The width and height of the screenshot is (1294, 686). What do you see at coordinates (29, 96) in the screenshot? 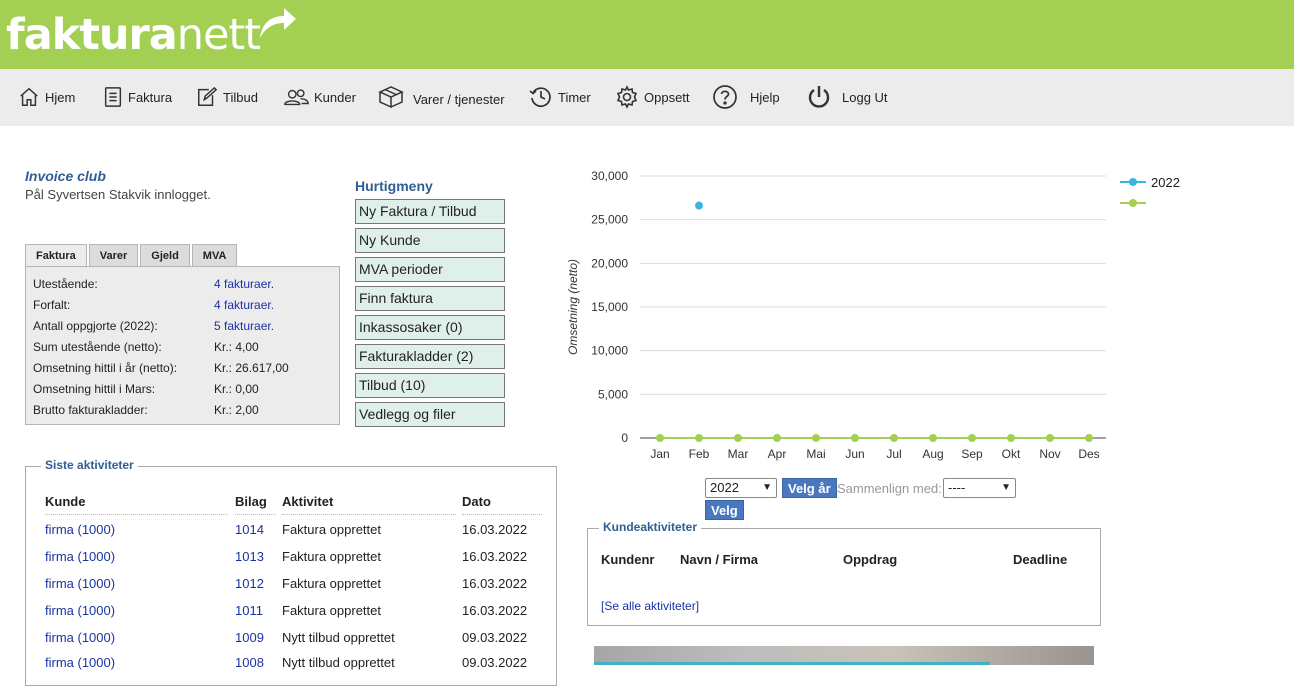
I see `home-icon` at bounding box center [29, 96].